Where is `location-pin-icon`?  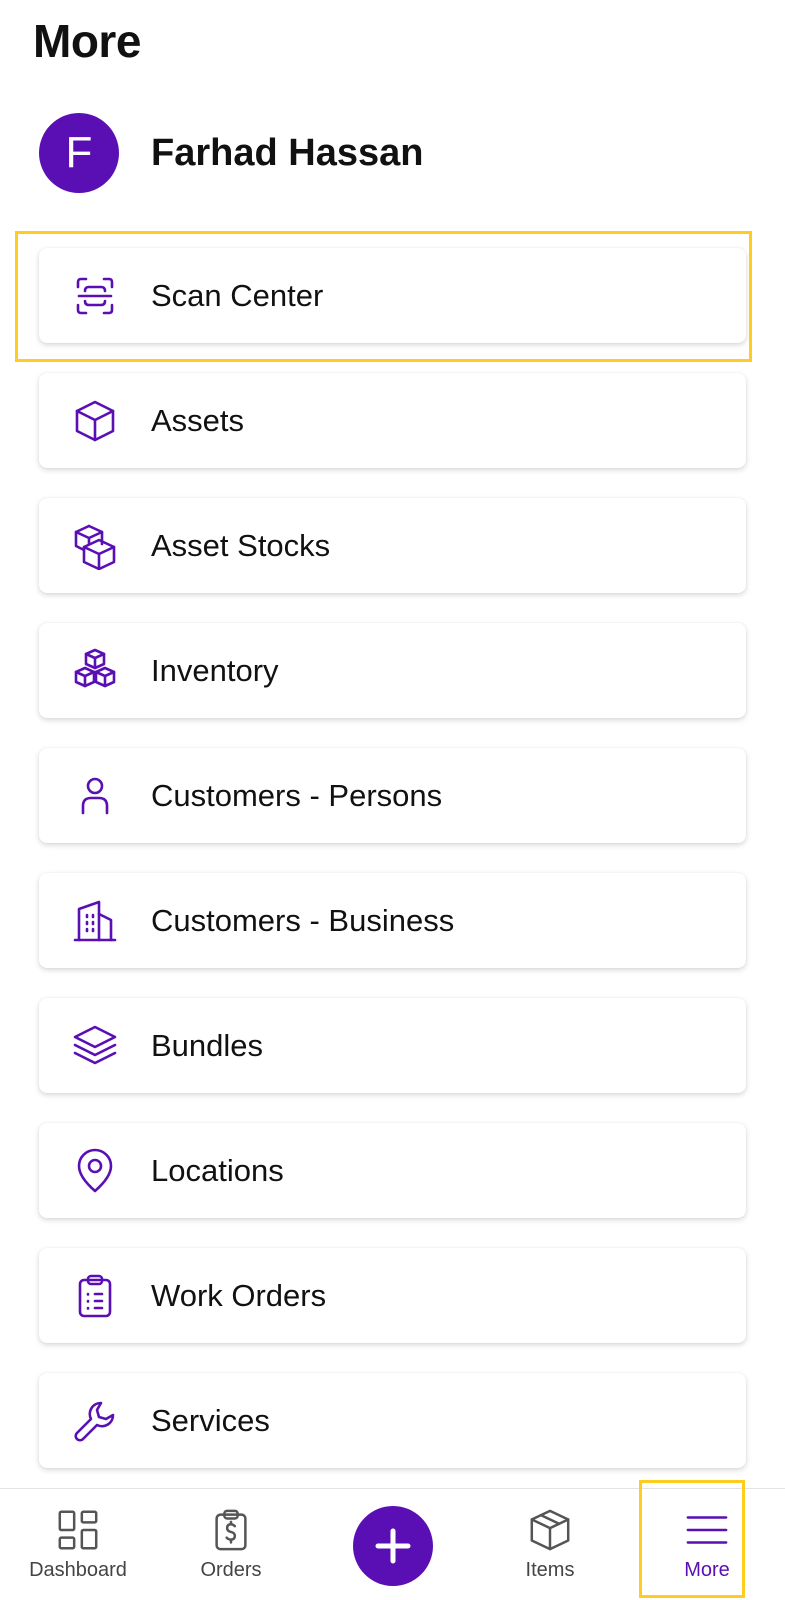 location-pin-icon is located at coordinates (95, 1171).